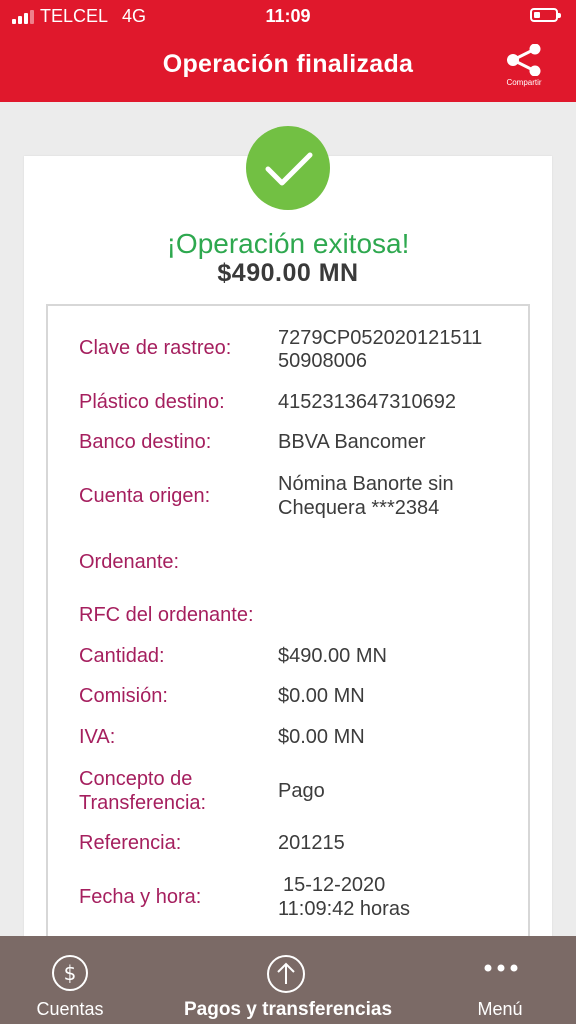 The height and width of the screenshot is (1024, 576). What do you see at coordinates (301, 791) in the screenshot?
I see `concepto-value: Pago` at bounding box center [301, 791].